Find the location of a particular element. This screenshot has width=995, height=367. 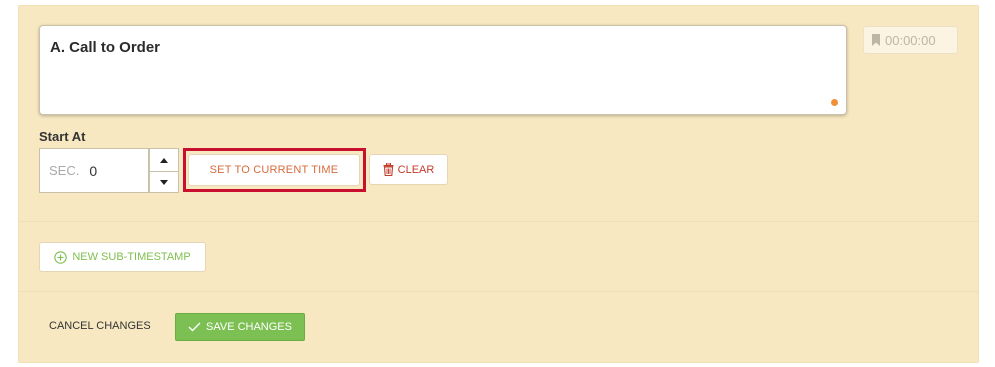

set-to-current-time-button: SET TO CURRENT TIME is located at coordinates (274, 170).